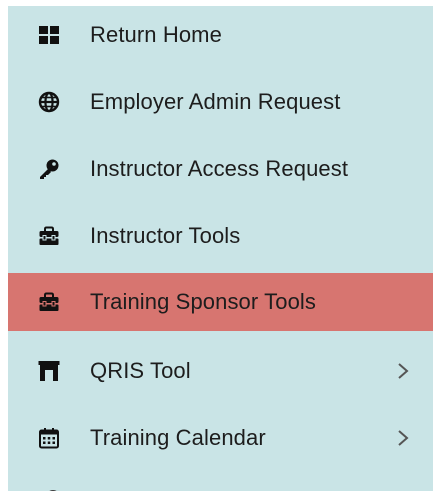  What do you see at coordinates (156, 34) in the screenshot?
I see `menu-item-label: Return Home` at bounding box center [156, 34].